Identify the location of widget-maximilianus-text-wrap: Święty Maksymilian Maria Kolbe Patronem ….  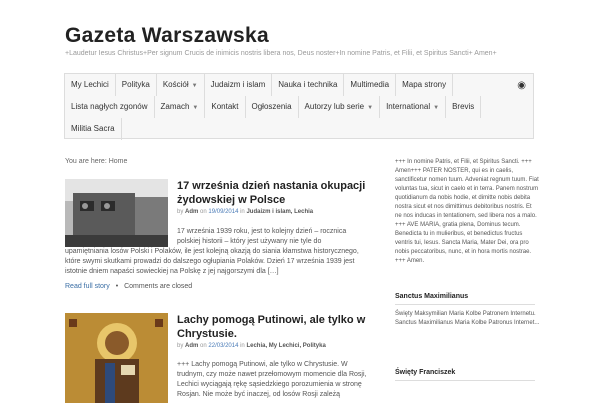
(467, 319).